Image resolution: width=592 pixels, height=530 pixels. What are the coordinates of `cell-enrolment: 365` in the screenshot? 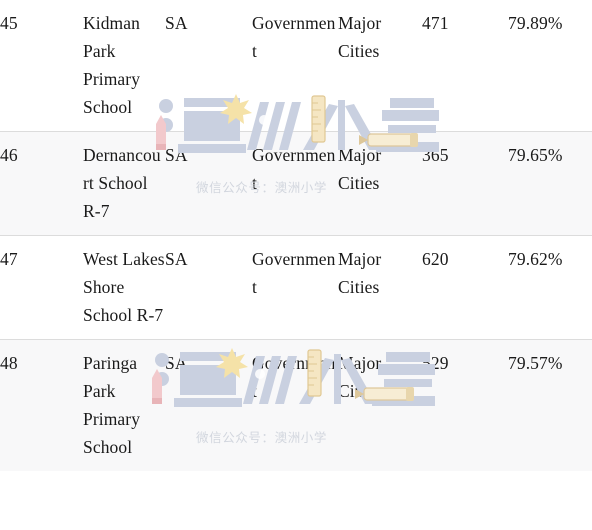 It's located at (465, 183).